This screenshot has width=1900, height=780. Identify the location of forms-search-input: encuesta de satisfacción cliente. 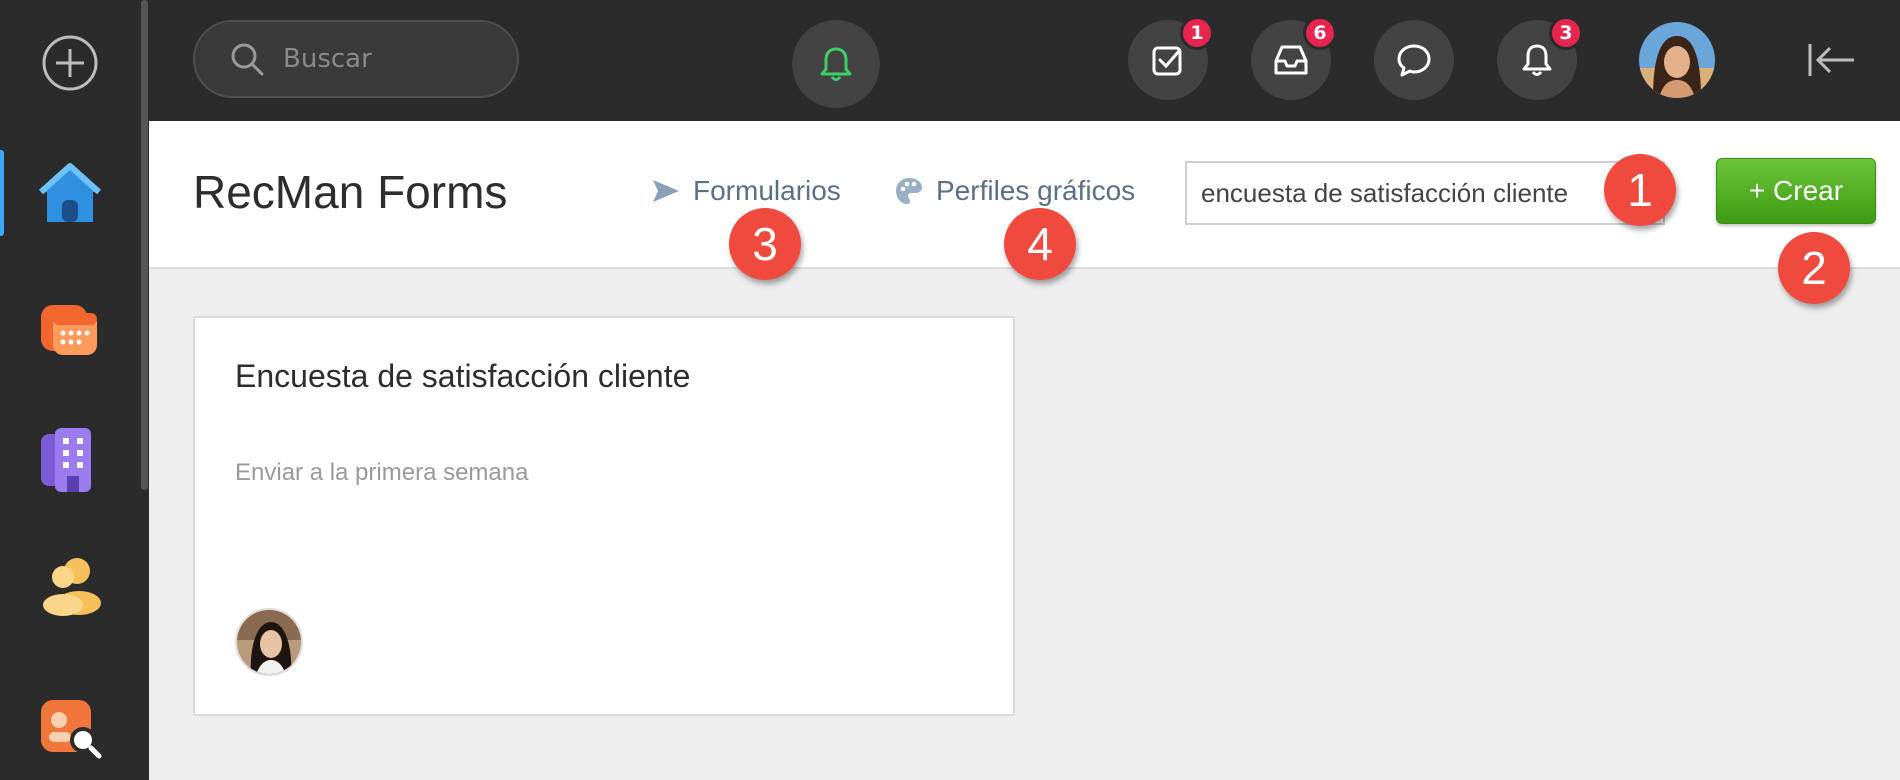
(1425, 193).